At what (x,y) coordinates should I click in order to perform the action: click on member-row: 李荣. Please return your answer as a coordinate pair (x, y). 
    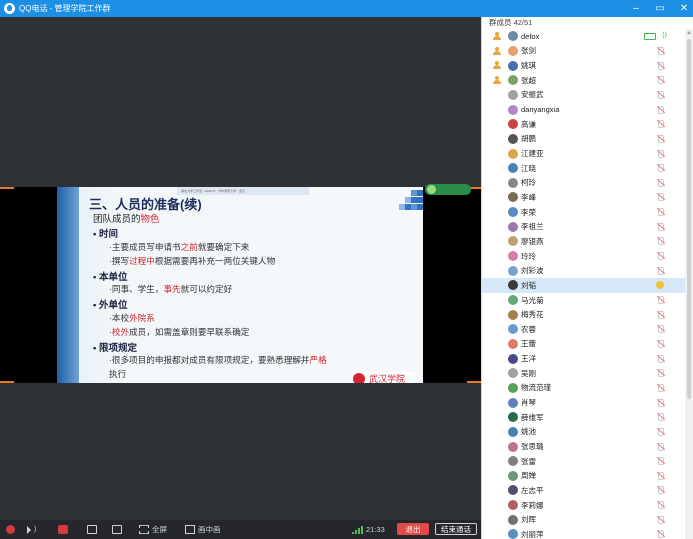
    Looking at the image, I should click on (584, 212).